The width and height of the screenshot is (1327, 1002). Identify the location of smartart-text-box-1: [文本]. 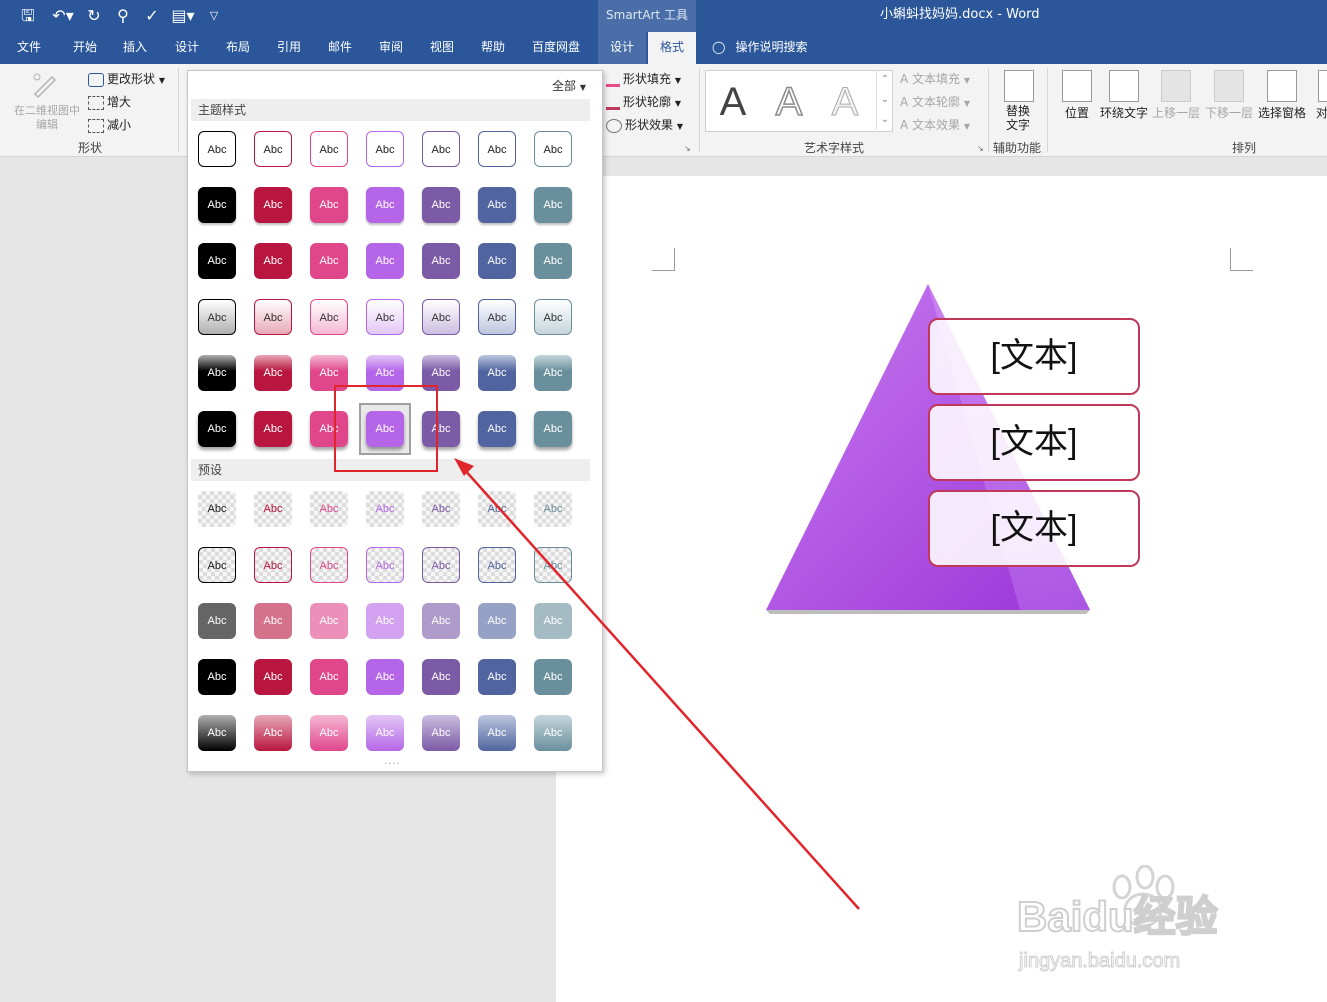
(1034, 356).